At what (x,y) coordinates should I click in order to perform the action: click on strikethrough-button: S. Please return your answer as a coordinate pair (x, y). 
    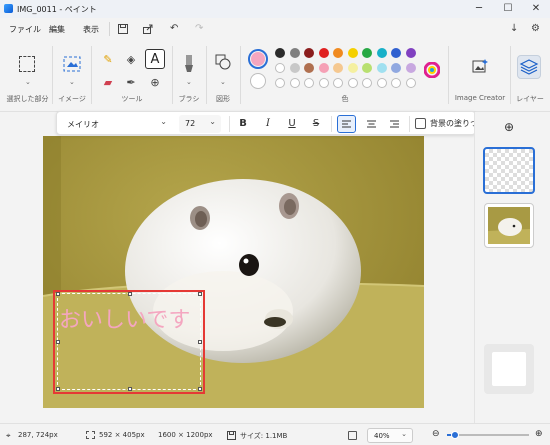
    Looking at the image, I should click on (316, 124).